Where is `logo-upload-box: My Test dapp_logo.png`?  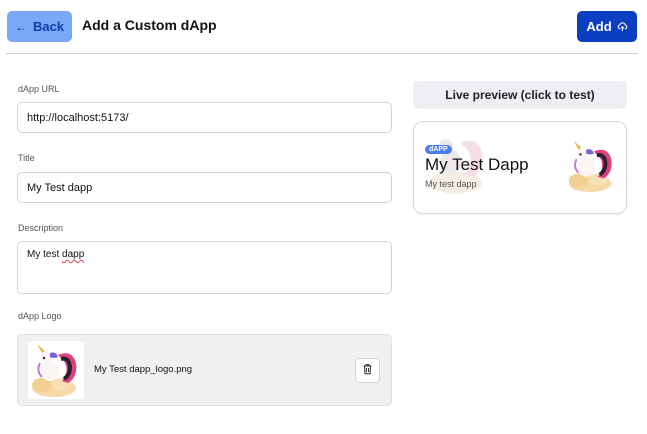
logo-upload-box: My Test dapp_logo.png is located at coordinates (204, 370).